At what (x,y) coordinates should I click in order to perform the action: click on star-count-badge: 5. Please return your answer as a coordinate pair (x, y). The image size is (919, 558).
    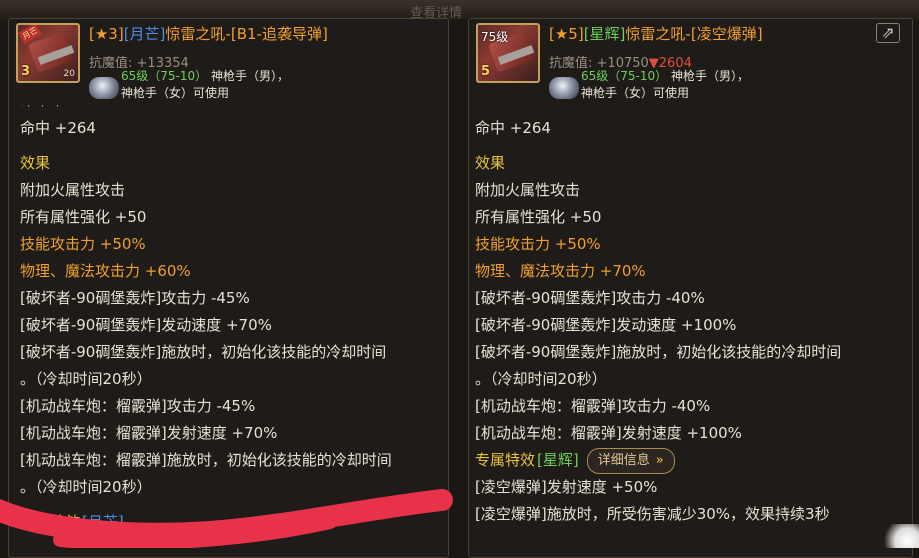
    Looking at the image, I should click on (486, 71).